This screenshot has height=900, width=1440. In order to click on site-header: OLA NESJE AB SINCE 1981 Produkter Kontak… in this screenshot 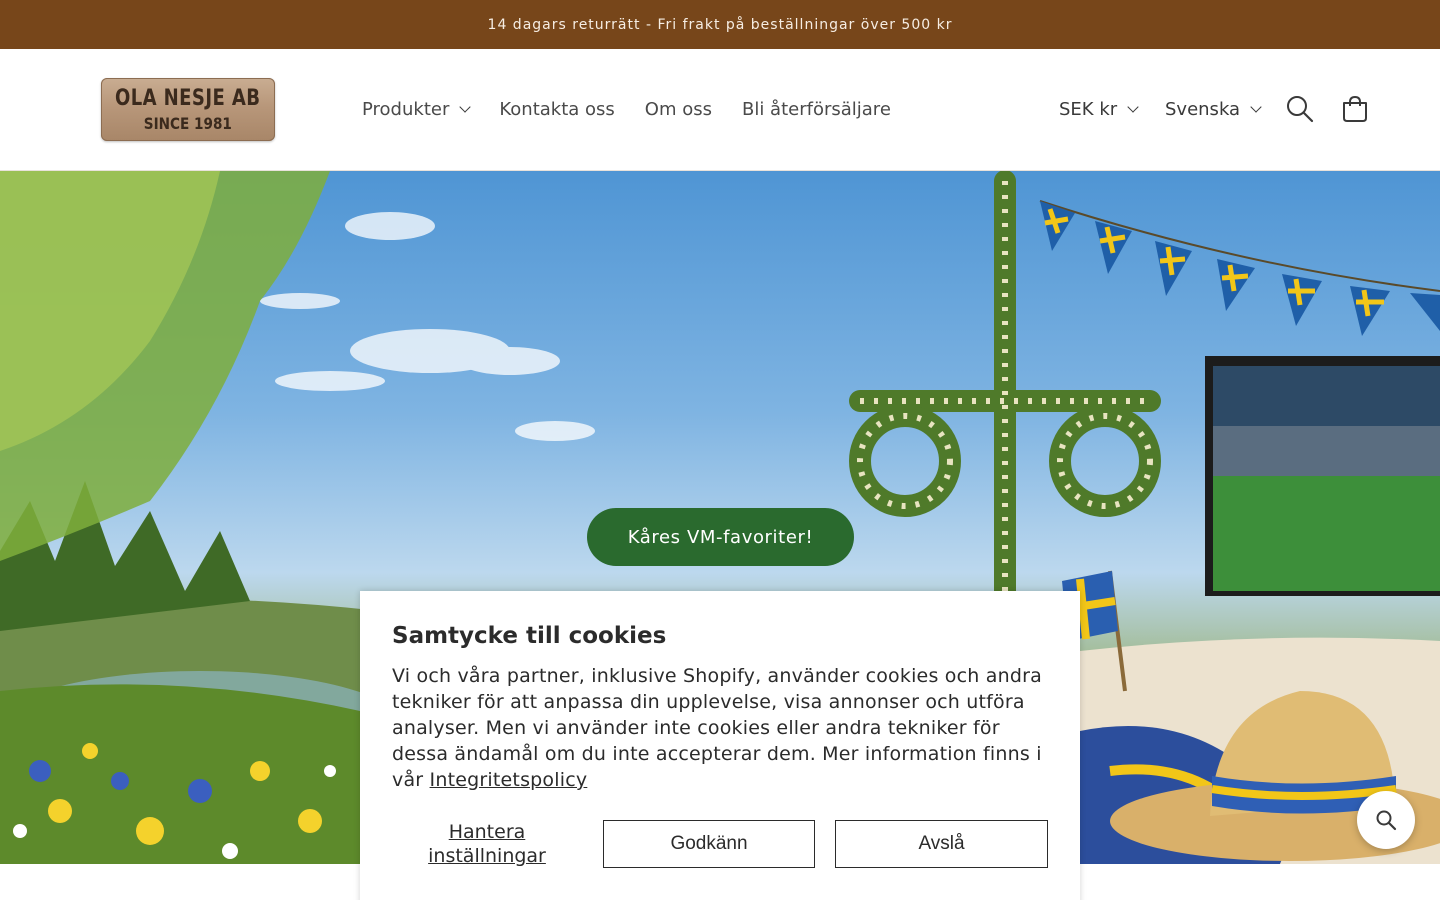, I will do `click(720, 110)`.